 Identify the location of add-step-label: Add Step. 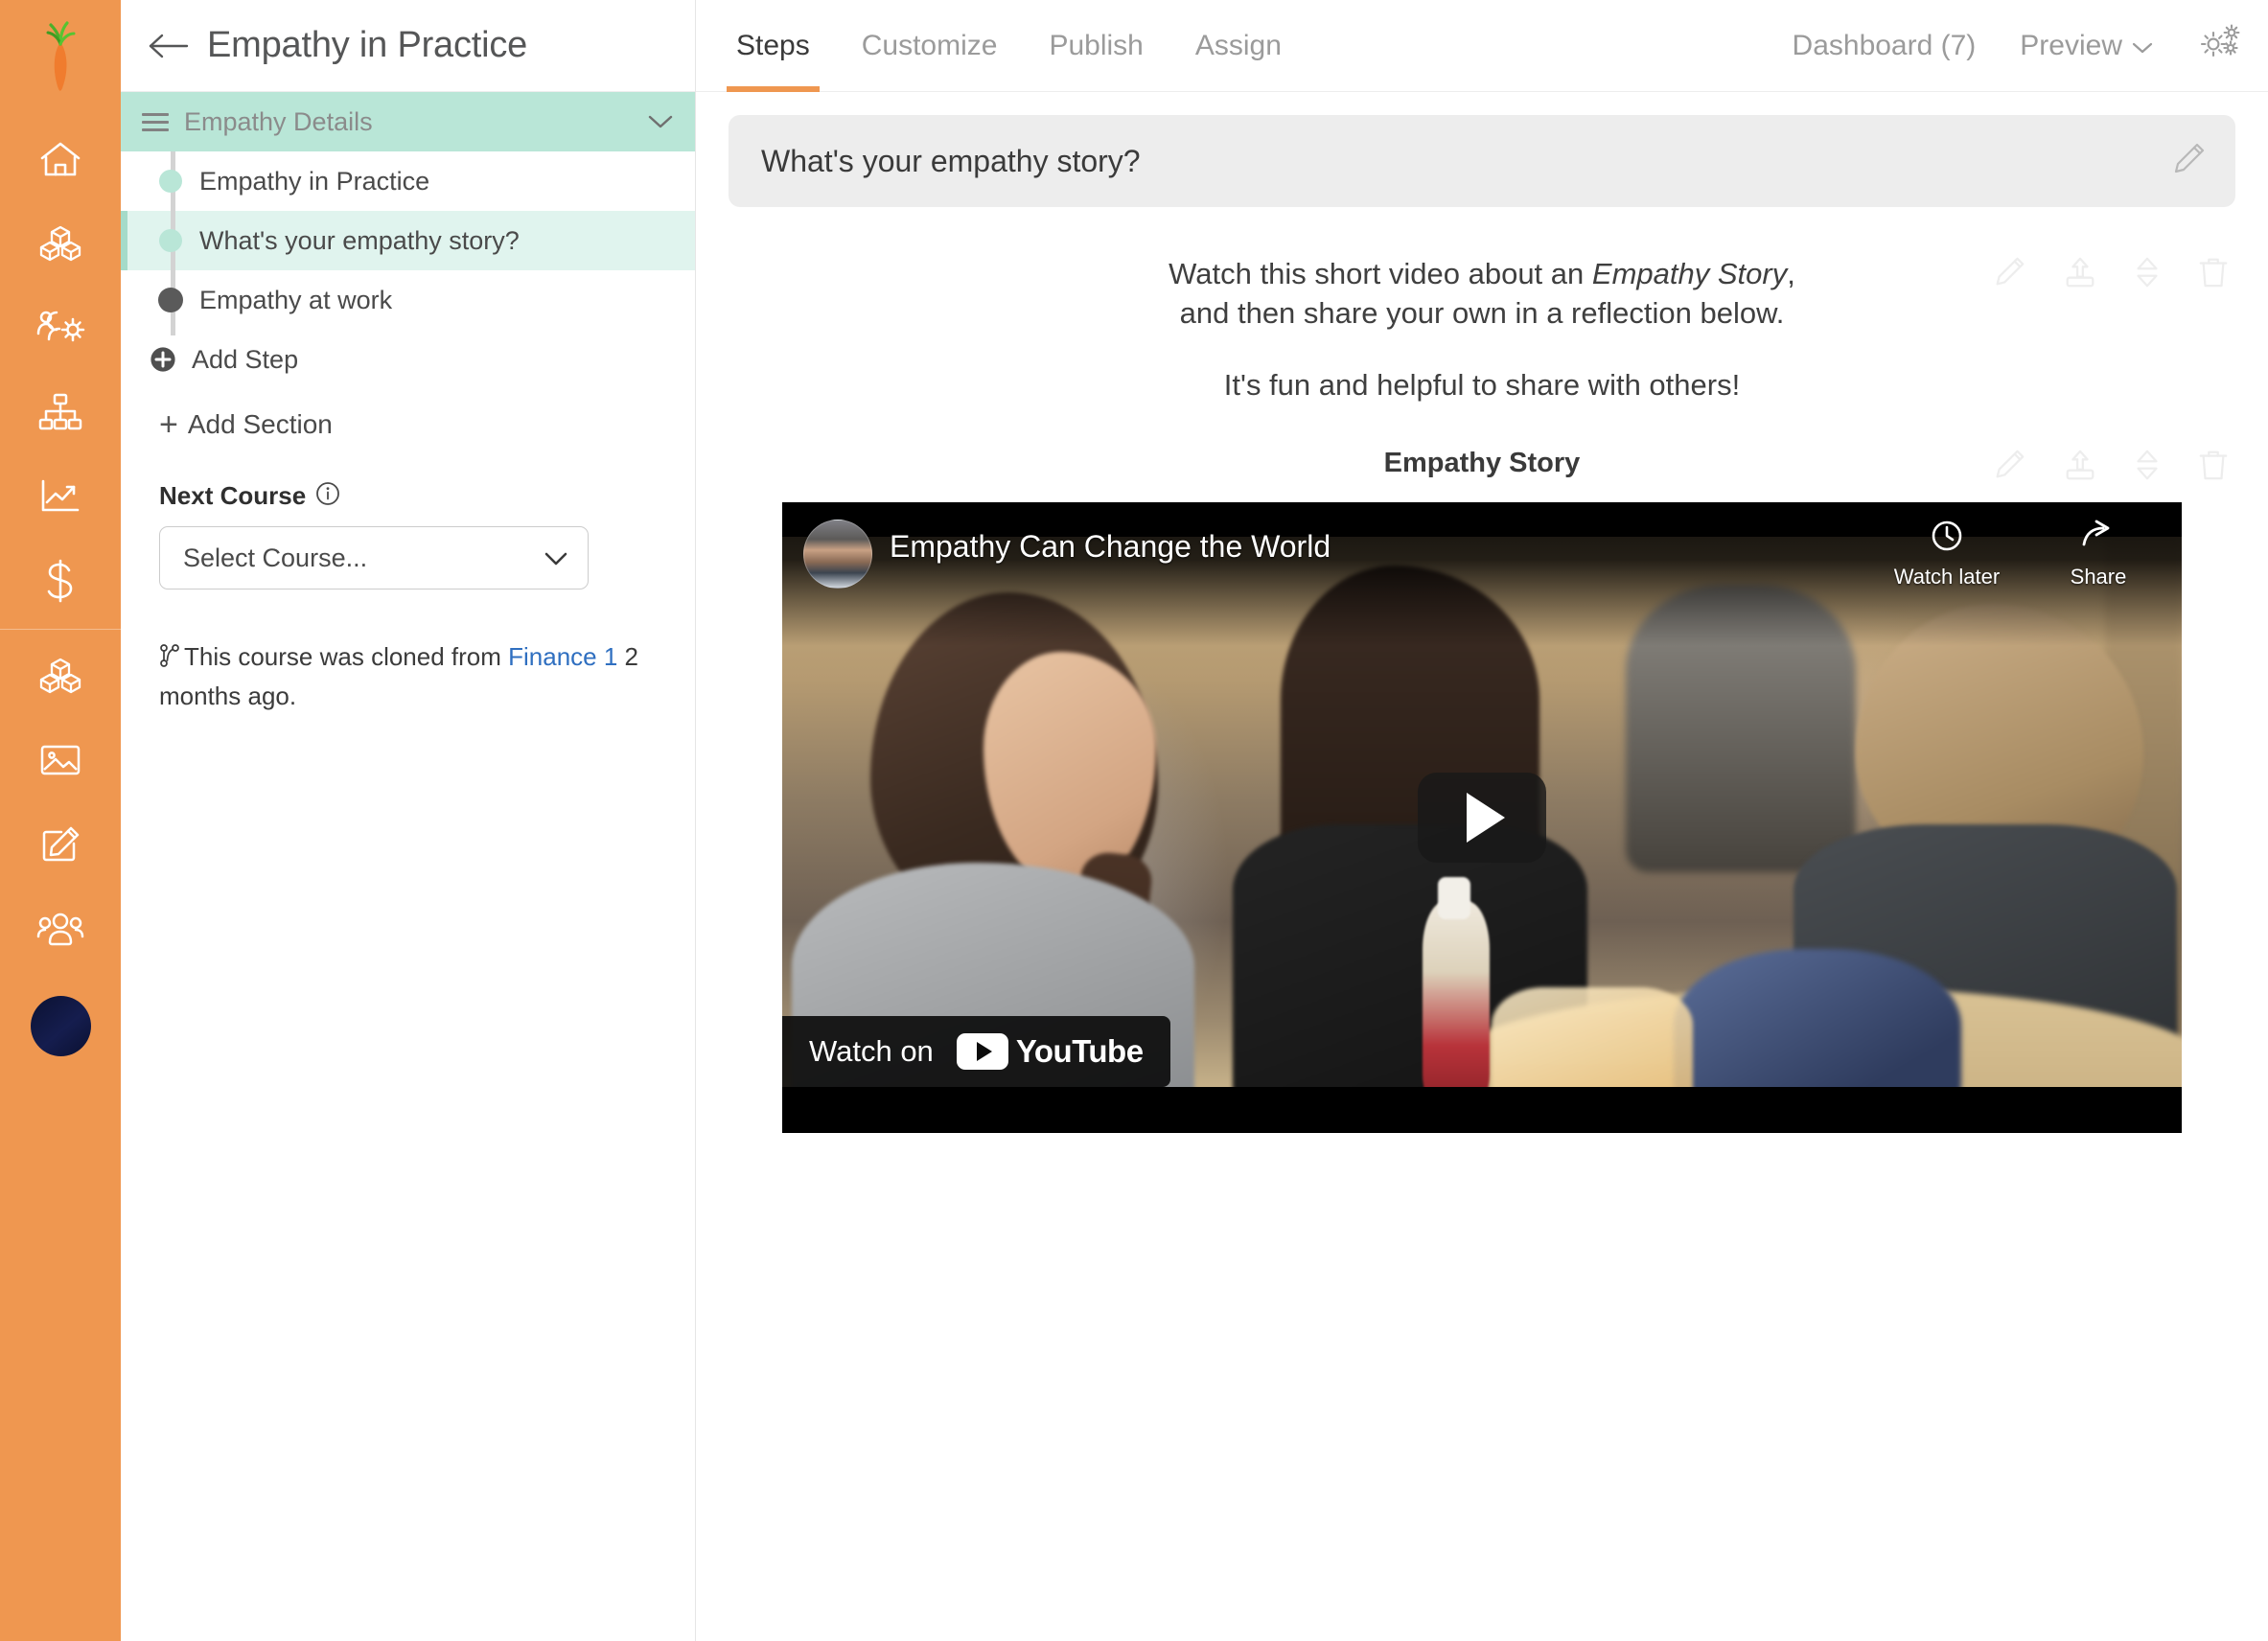
(245, 359).